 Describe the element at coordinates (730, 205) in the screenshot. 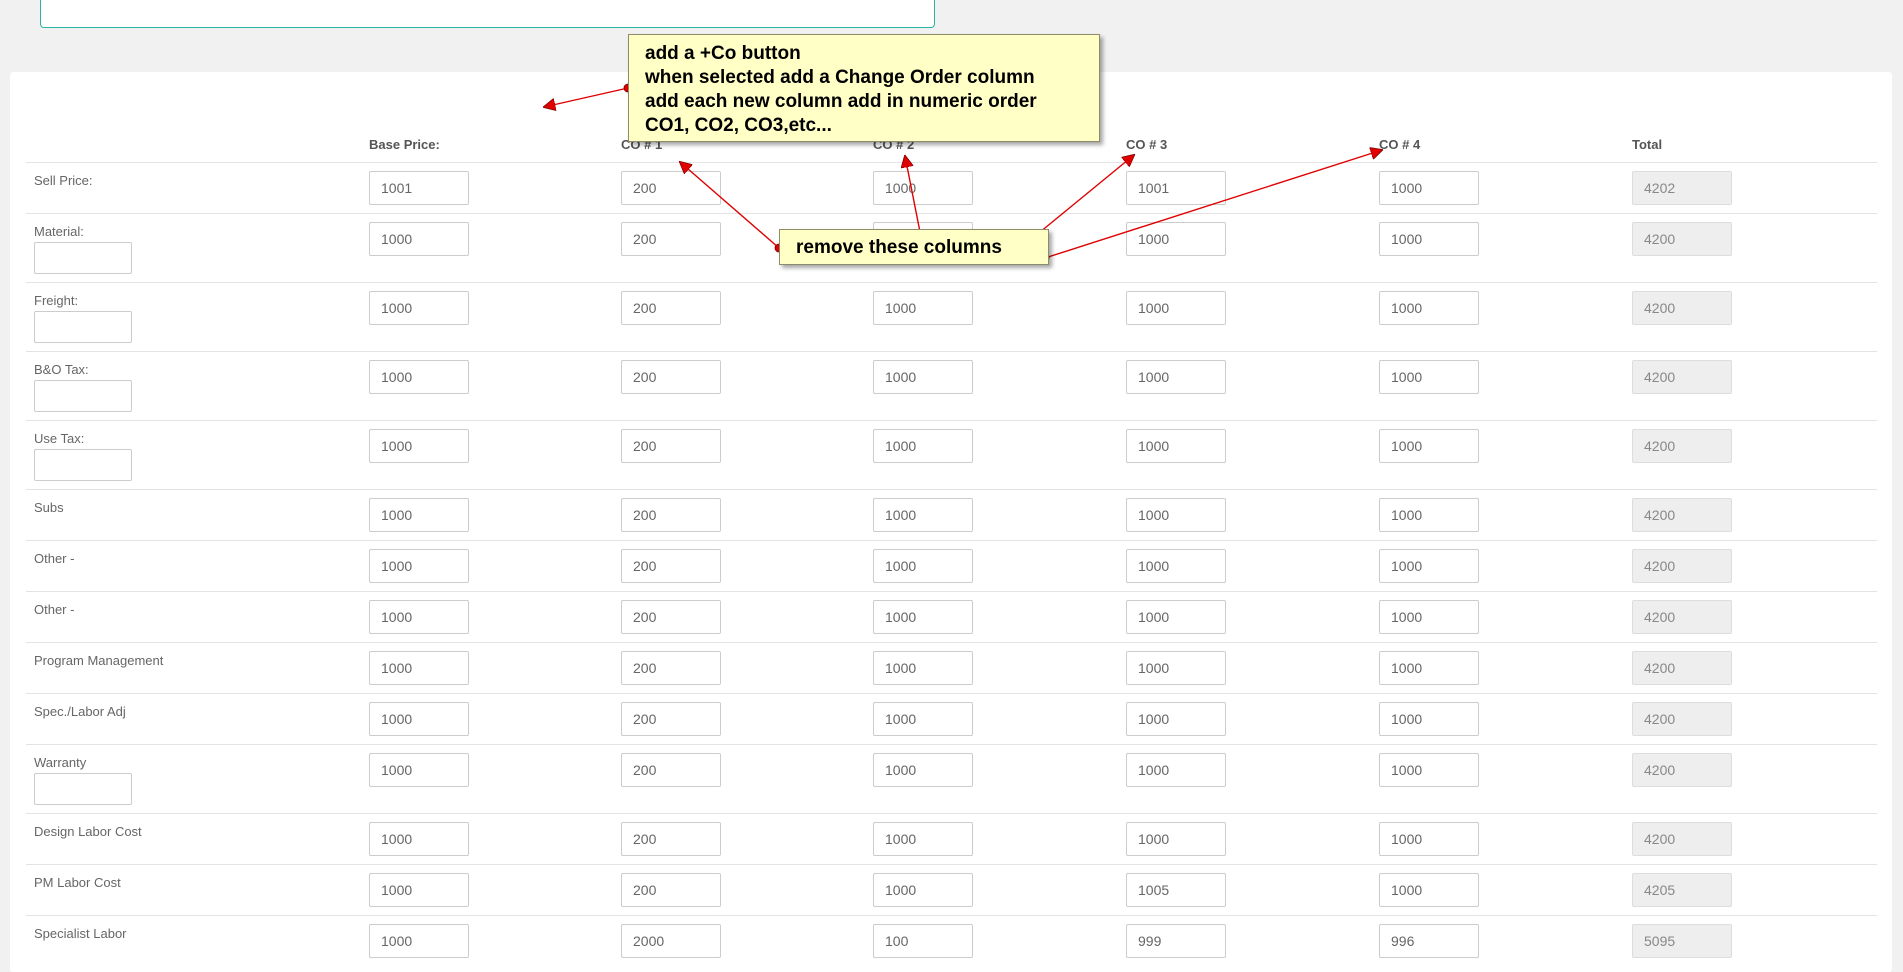

I see `arrow-remove-co1` at that location.